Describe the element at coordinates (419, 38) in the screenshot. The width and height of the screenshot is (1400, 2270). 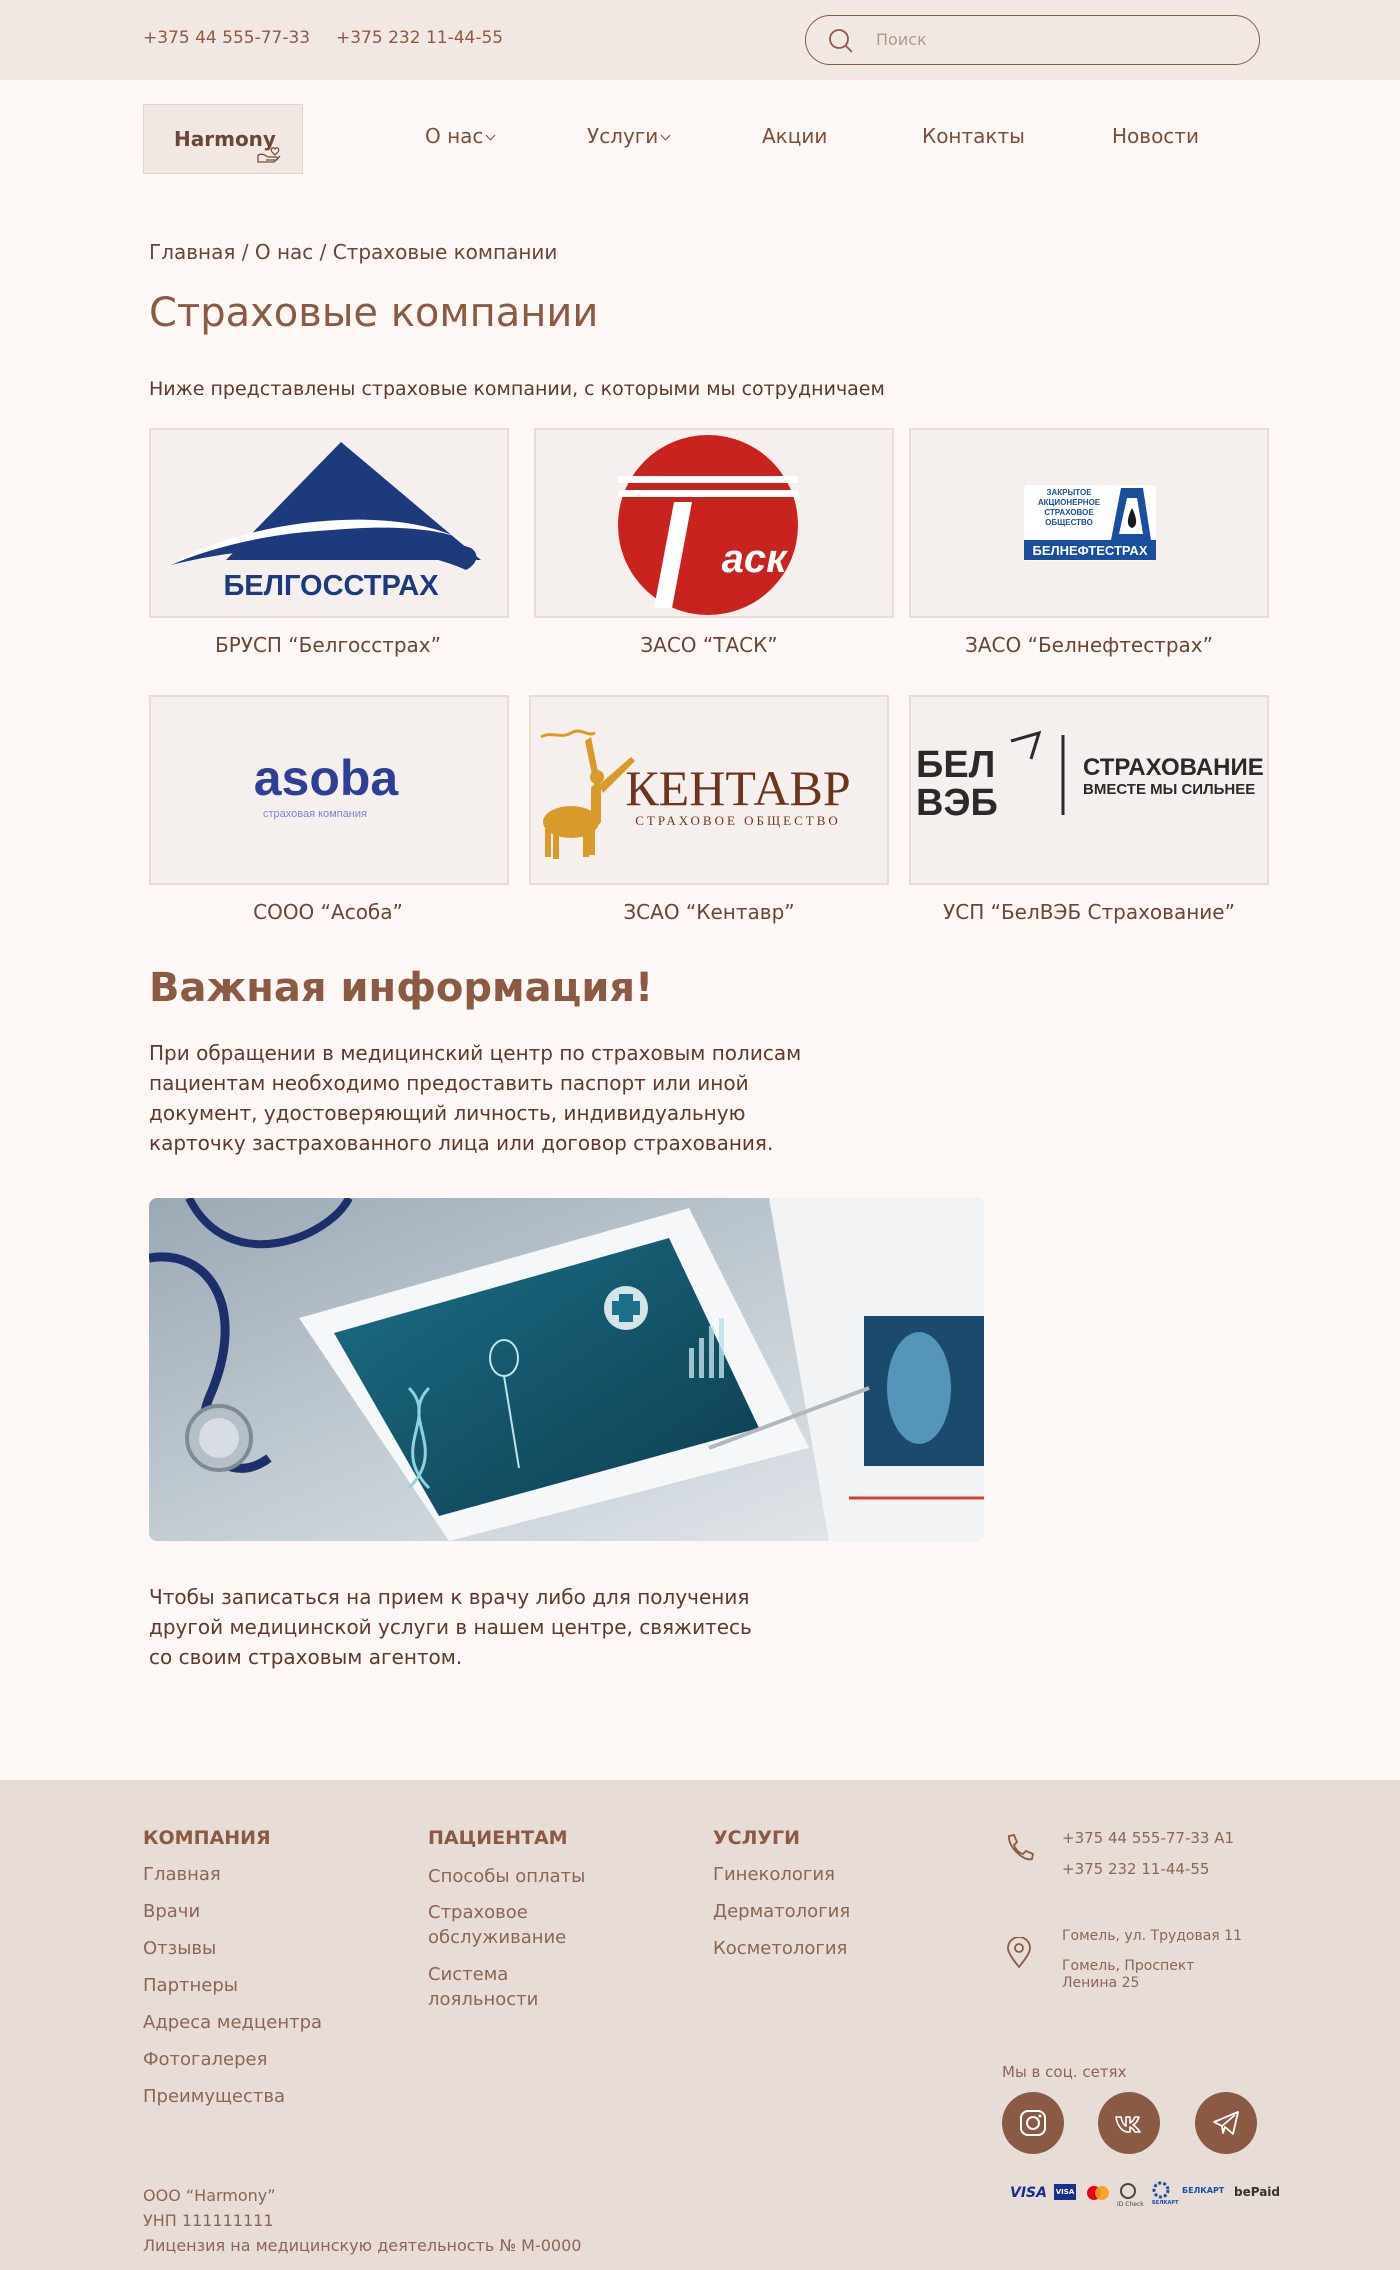
I see `header-phone-2: +375 232 11-44-55` at that location.